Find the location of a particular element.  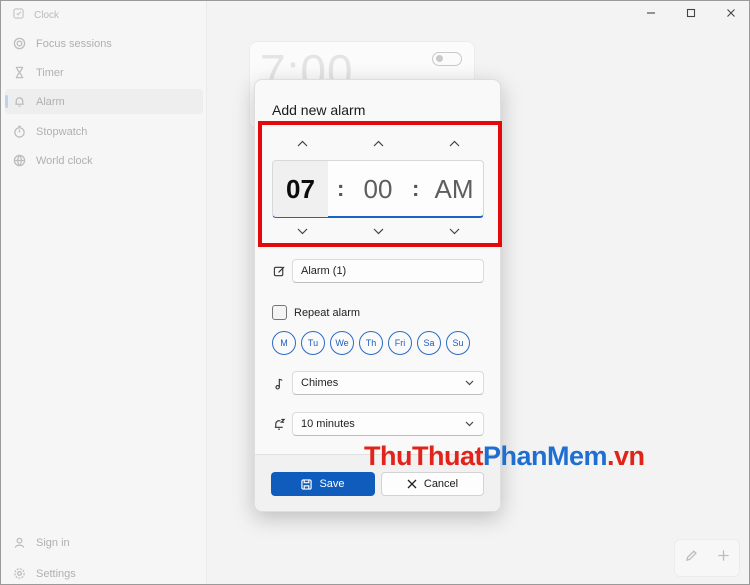

minimize-icon is located at coordinates (651, 13).